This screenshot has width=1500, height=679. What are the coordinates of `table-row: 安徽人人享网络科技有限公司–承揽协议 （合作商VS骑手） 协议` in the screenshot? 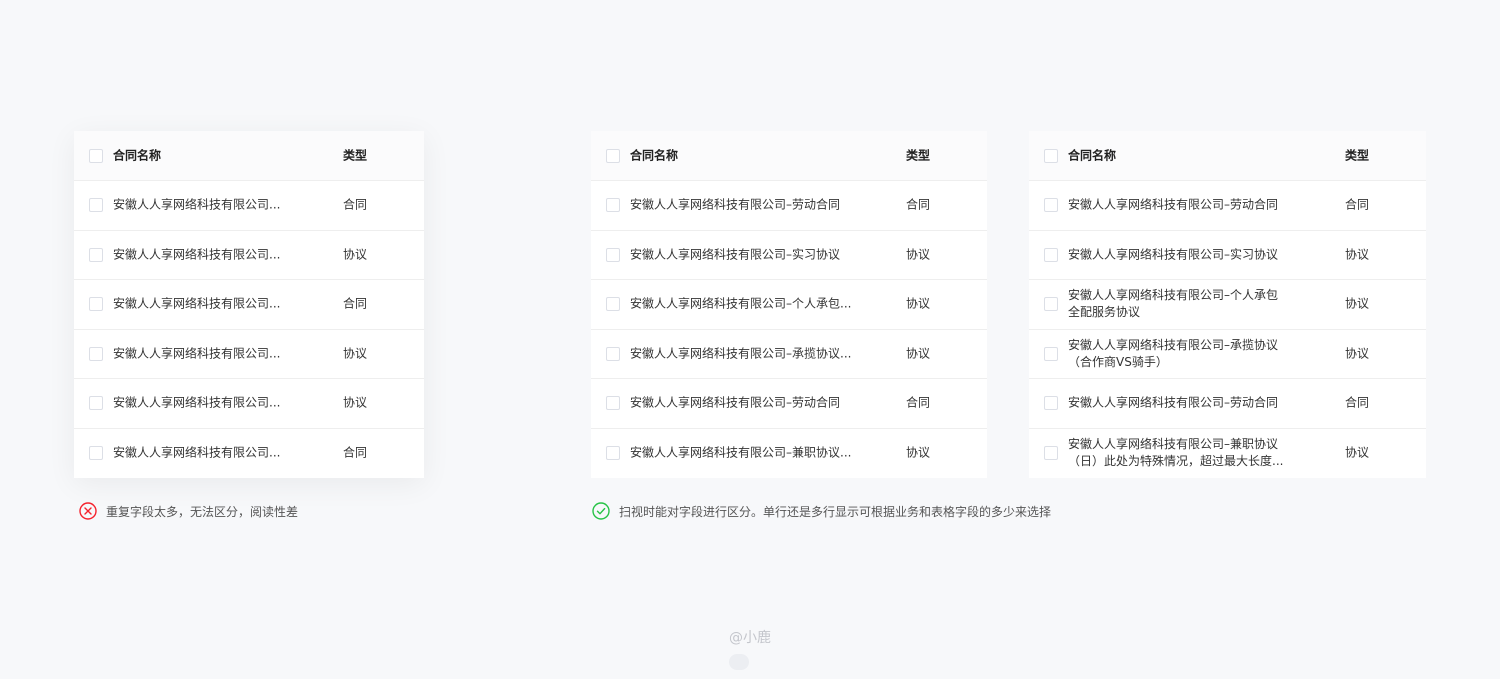 It's located at (1227, 354).